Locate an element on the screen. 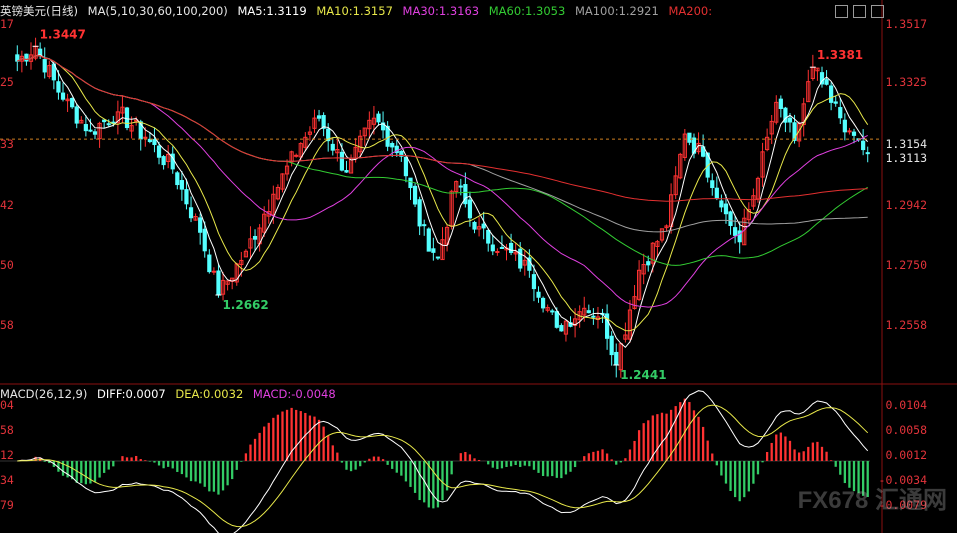  price-axis-label-1: 1.3517 is located at coordinates (906, 24).